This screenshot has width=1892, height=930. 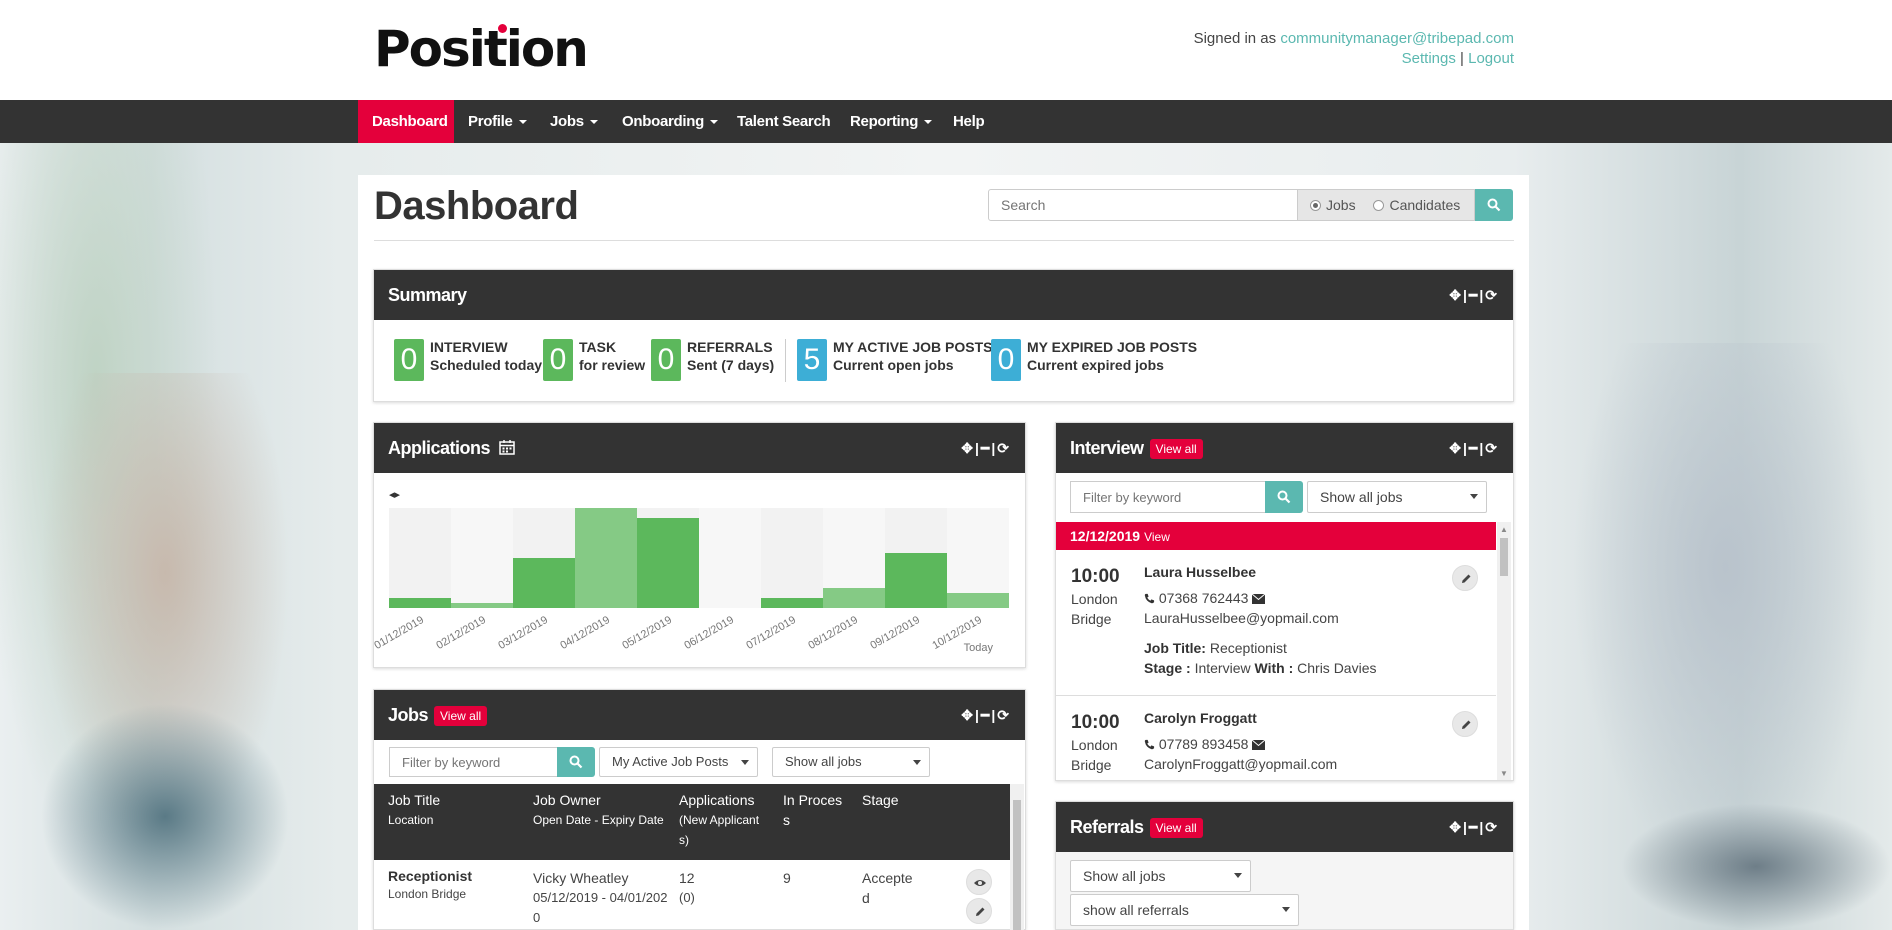 What do you see at coordinates (1112, 347) in the screenshot?
I see `stat-expired-jobs-label: MY EXPIRED JOB POSTS` at bounding box center [1112, 347].